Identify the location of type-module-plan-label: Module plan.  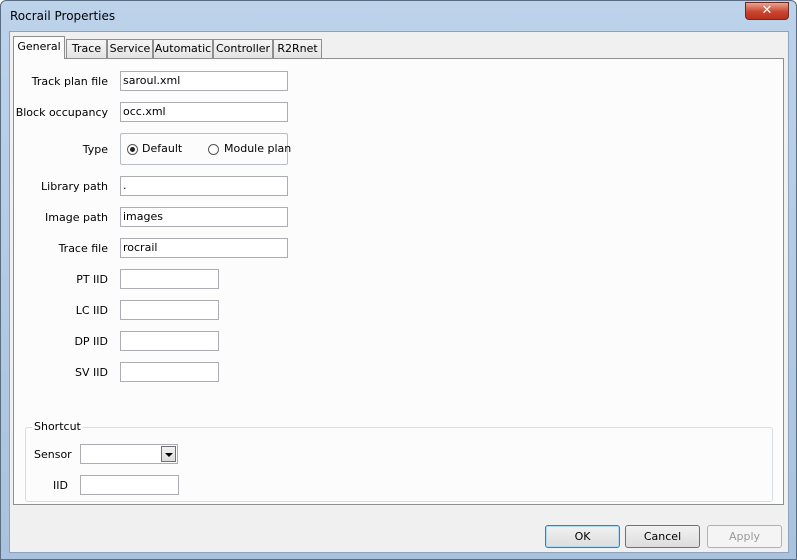
(257, 148).